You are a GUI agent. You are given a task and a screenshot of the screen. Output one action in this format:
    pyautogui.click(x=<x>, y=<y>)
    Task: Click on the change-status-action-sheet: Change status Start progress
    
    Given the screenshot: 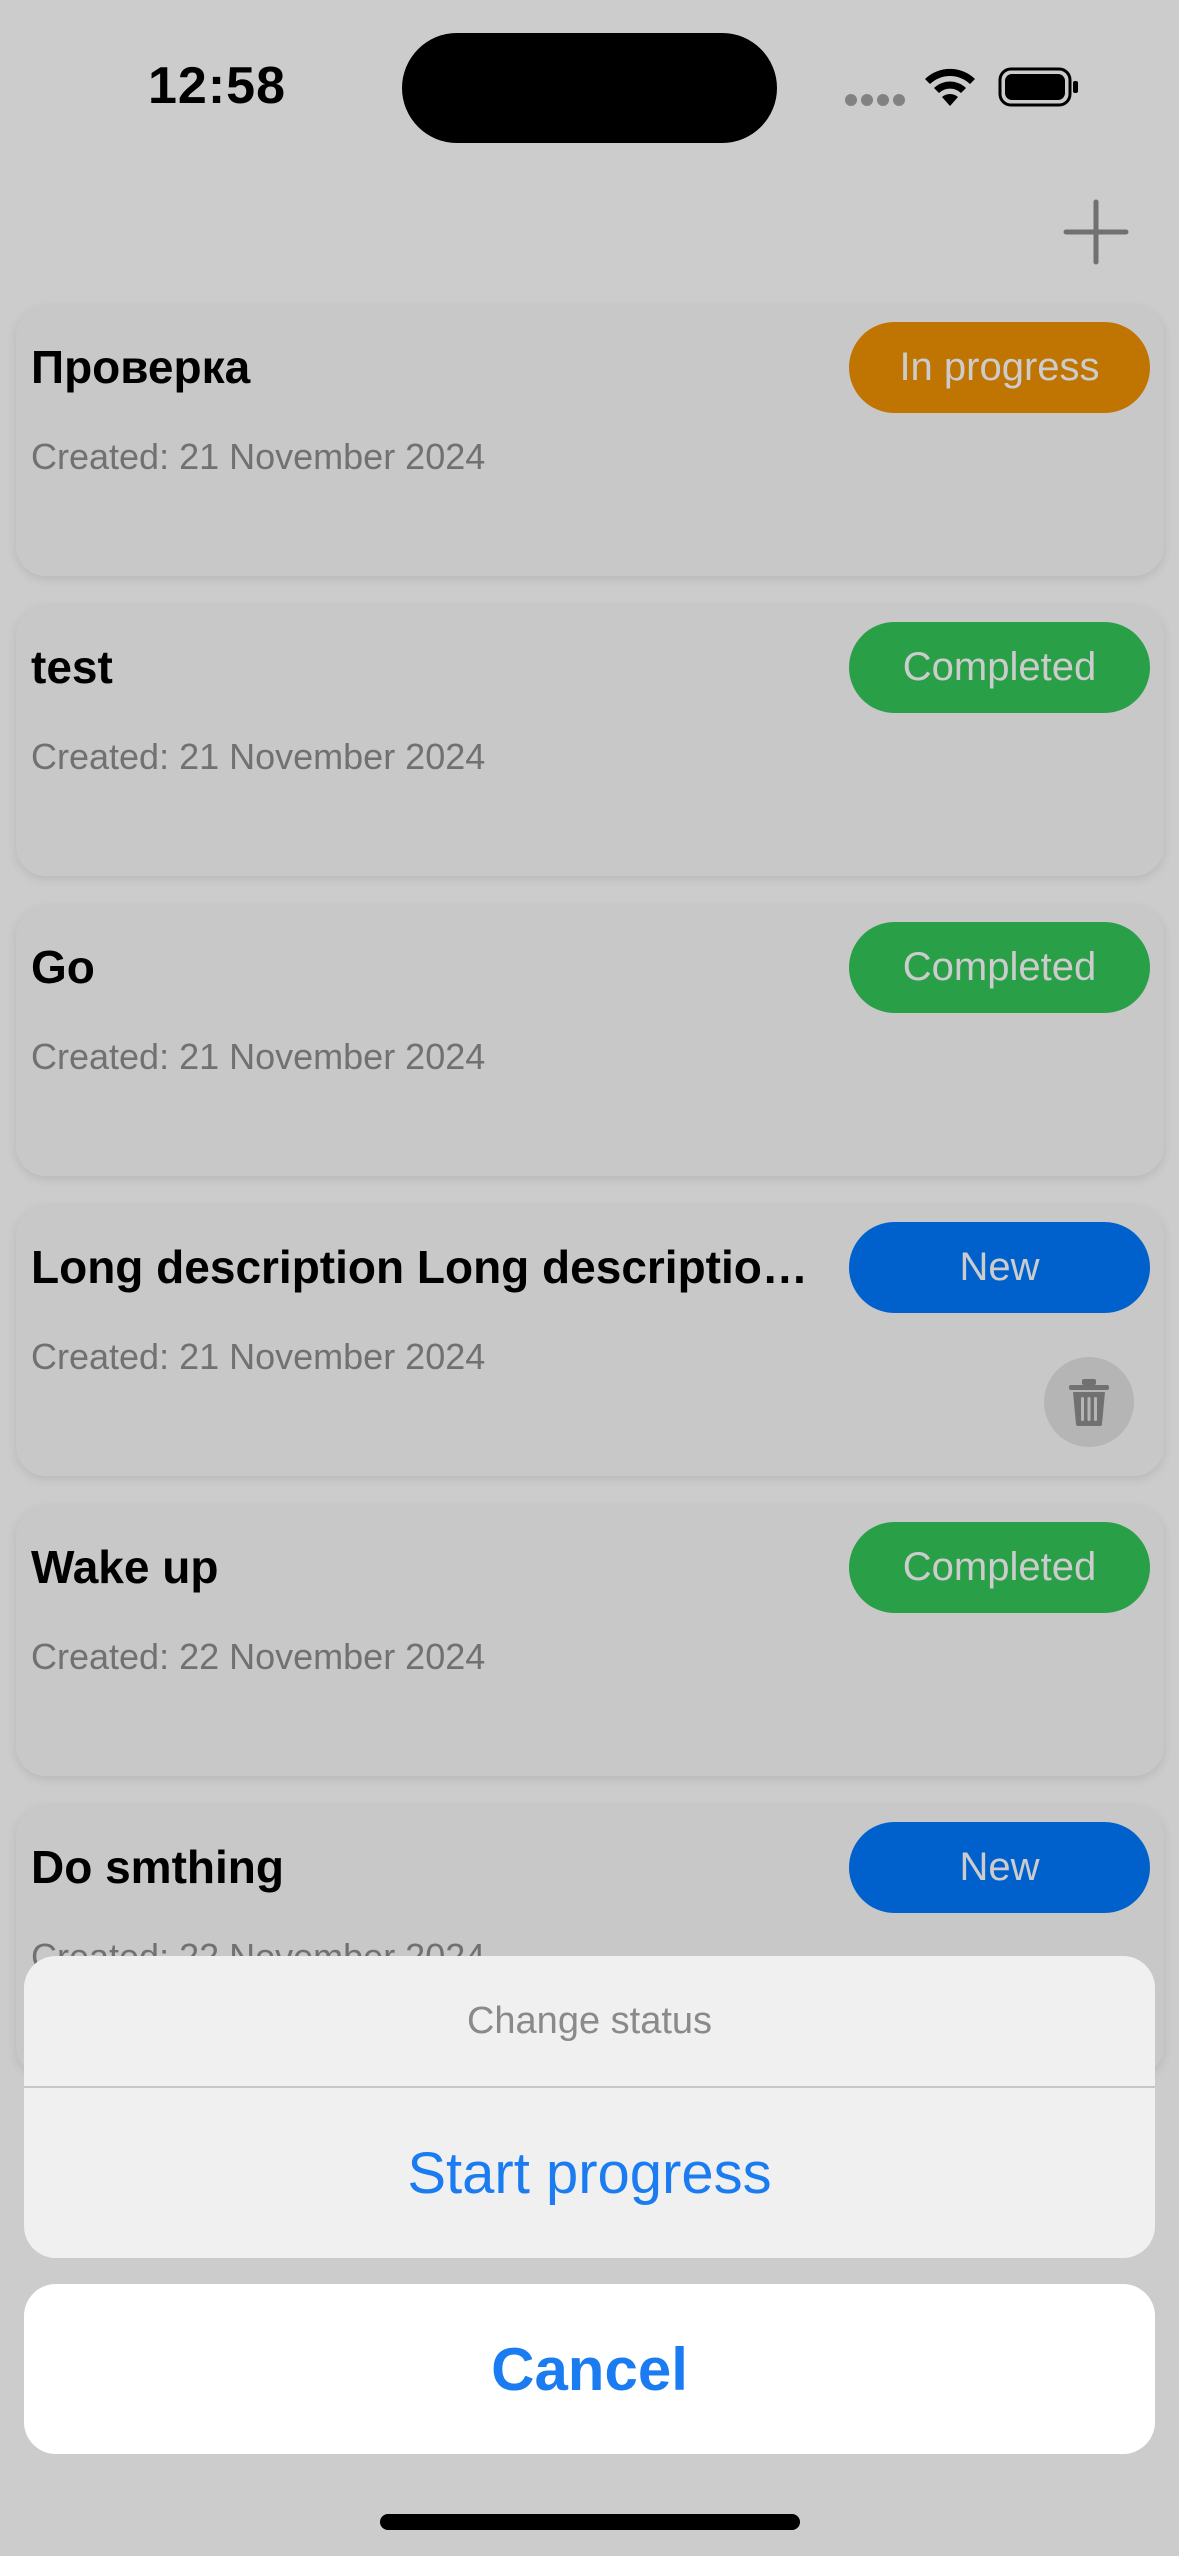 What is the action you would take?
    pyautogui.click(x=589, y=2107)
    